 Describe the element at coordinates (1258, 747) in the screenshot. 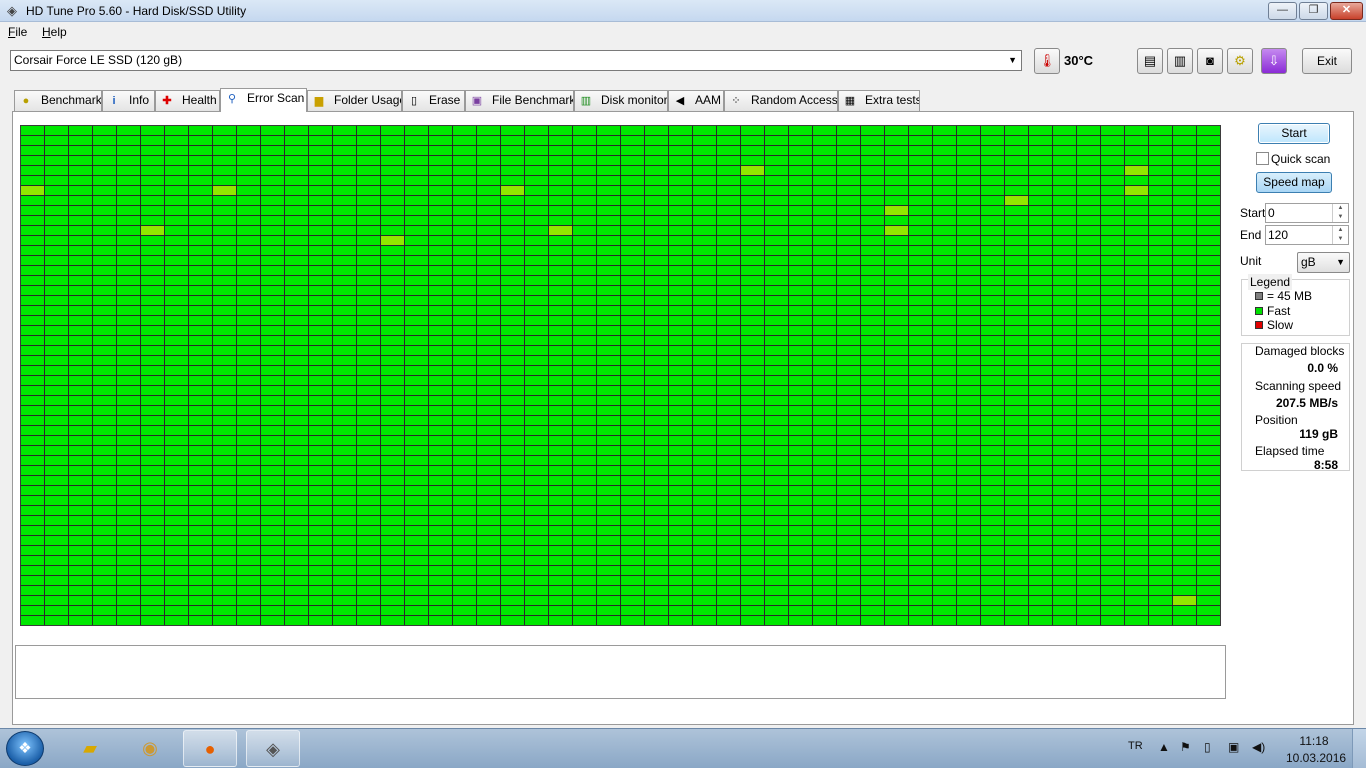

I see `volume-icon: ◀)` at that location.